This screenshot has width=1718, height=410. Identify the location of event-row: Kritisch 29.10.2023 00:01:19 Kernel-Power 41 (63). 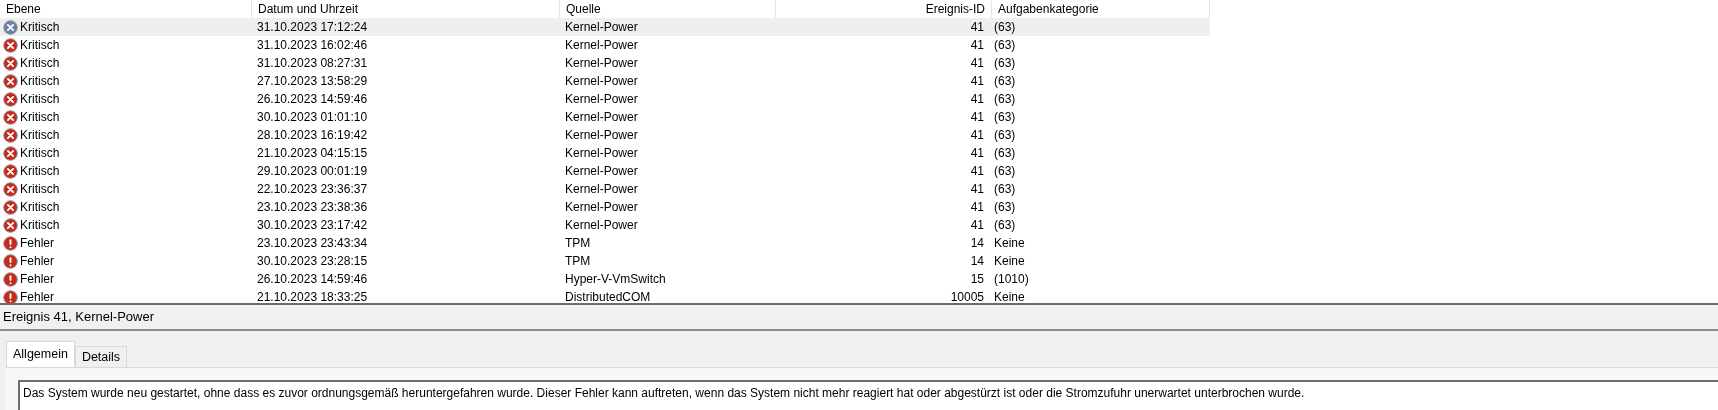
(605, 171).